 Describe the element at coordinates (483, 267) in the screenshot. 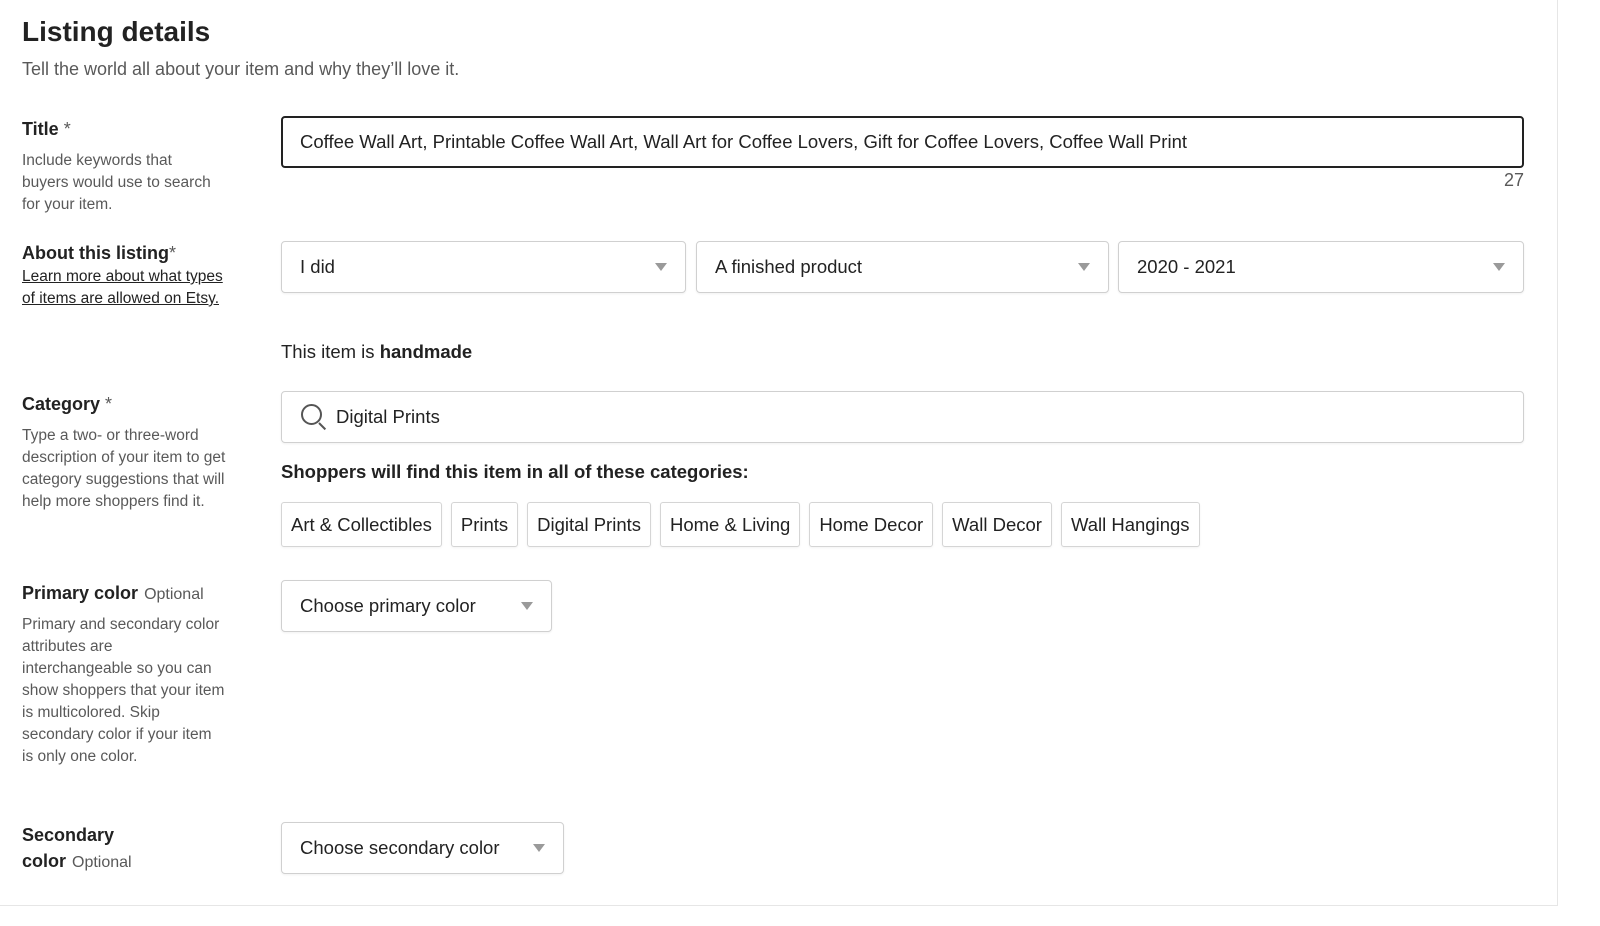

I see `who-made-select: I did` at that location.